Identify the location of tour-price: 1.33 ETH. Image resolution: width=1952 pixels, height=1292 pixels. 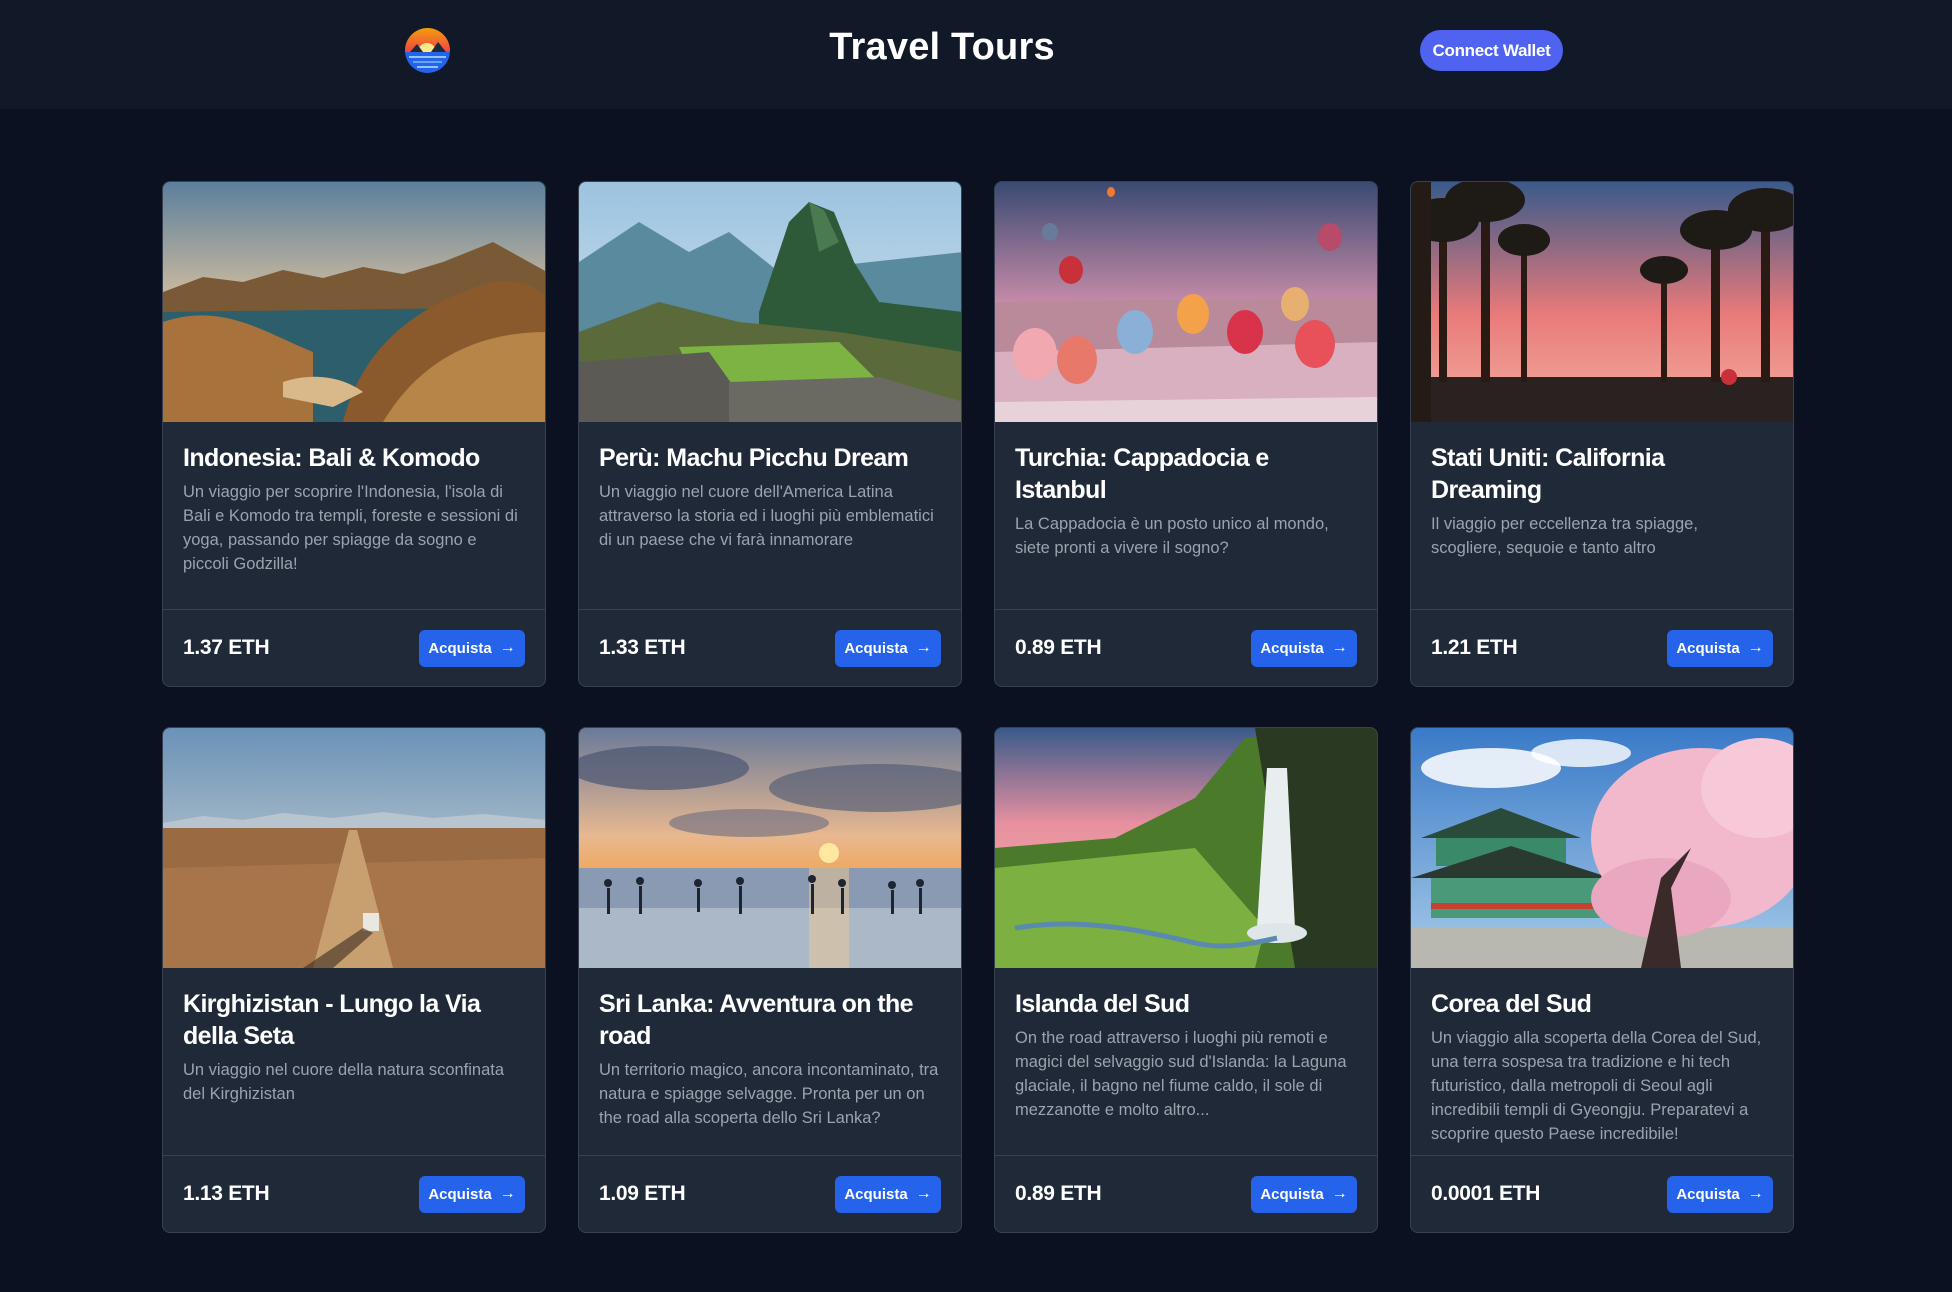
(642, 647).